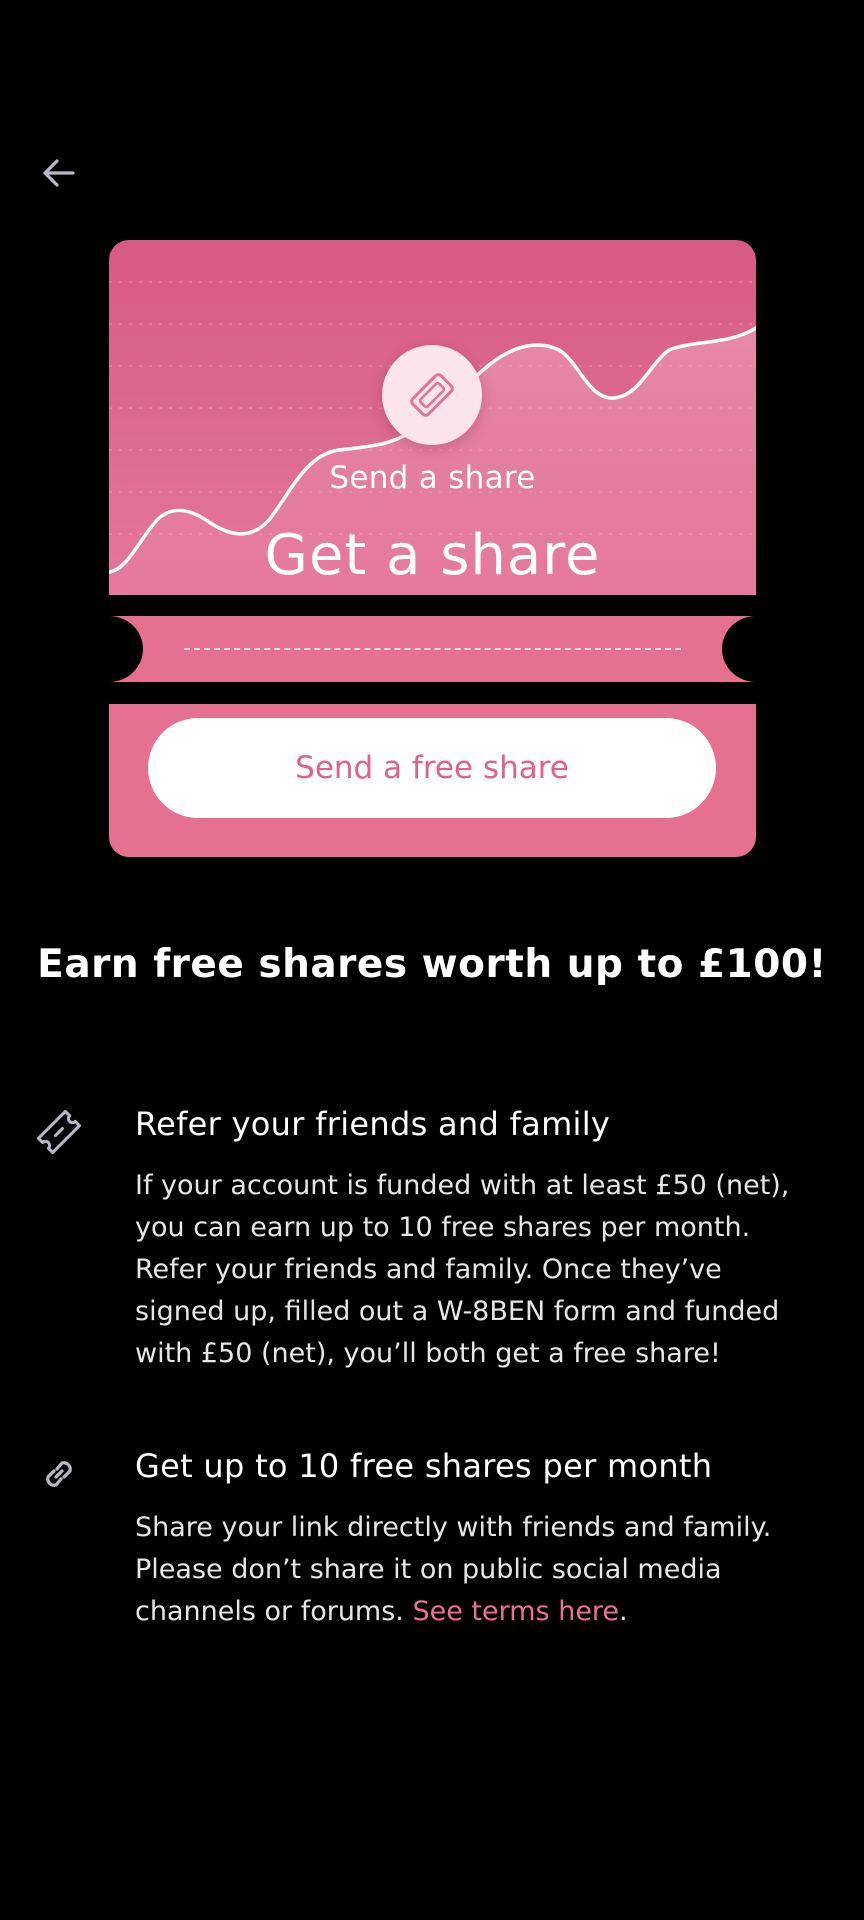  What do you see at coordinates (432, 555) in the screenshot?
I see `ticket-title: Get a share` at bounding box center [432, 555].